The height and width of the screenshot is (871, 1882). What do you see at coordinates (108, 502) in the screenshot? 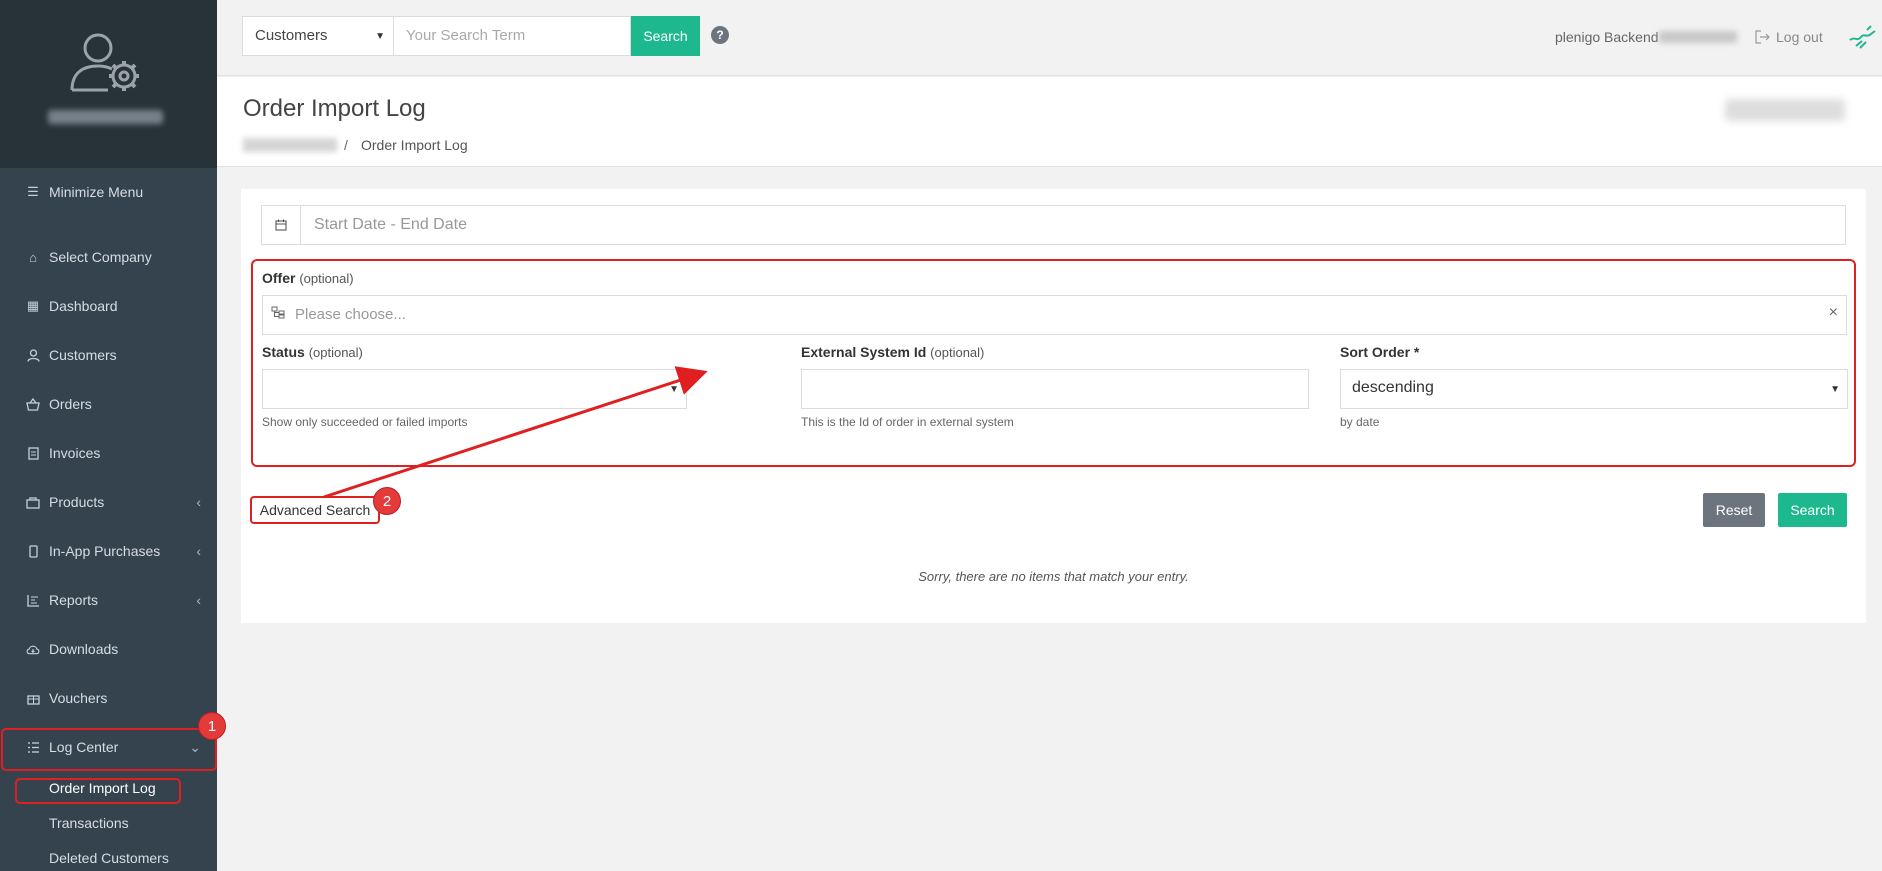
I see `sidebar-item-products: Products ‹` at bounding box center [108, 502].